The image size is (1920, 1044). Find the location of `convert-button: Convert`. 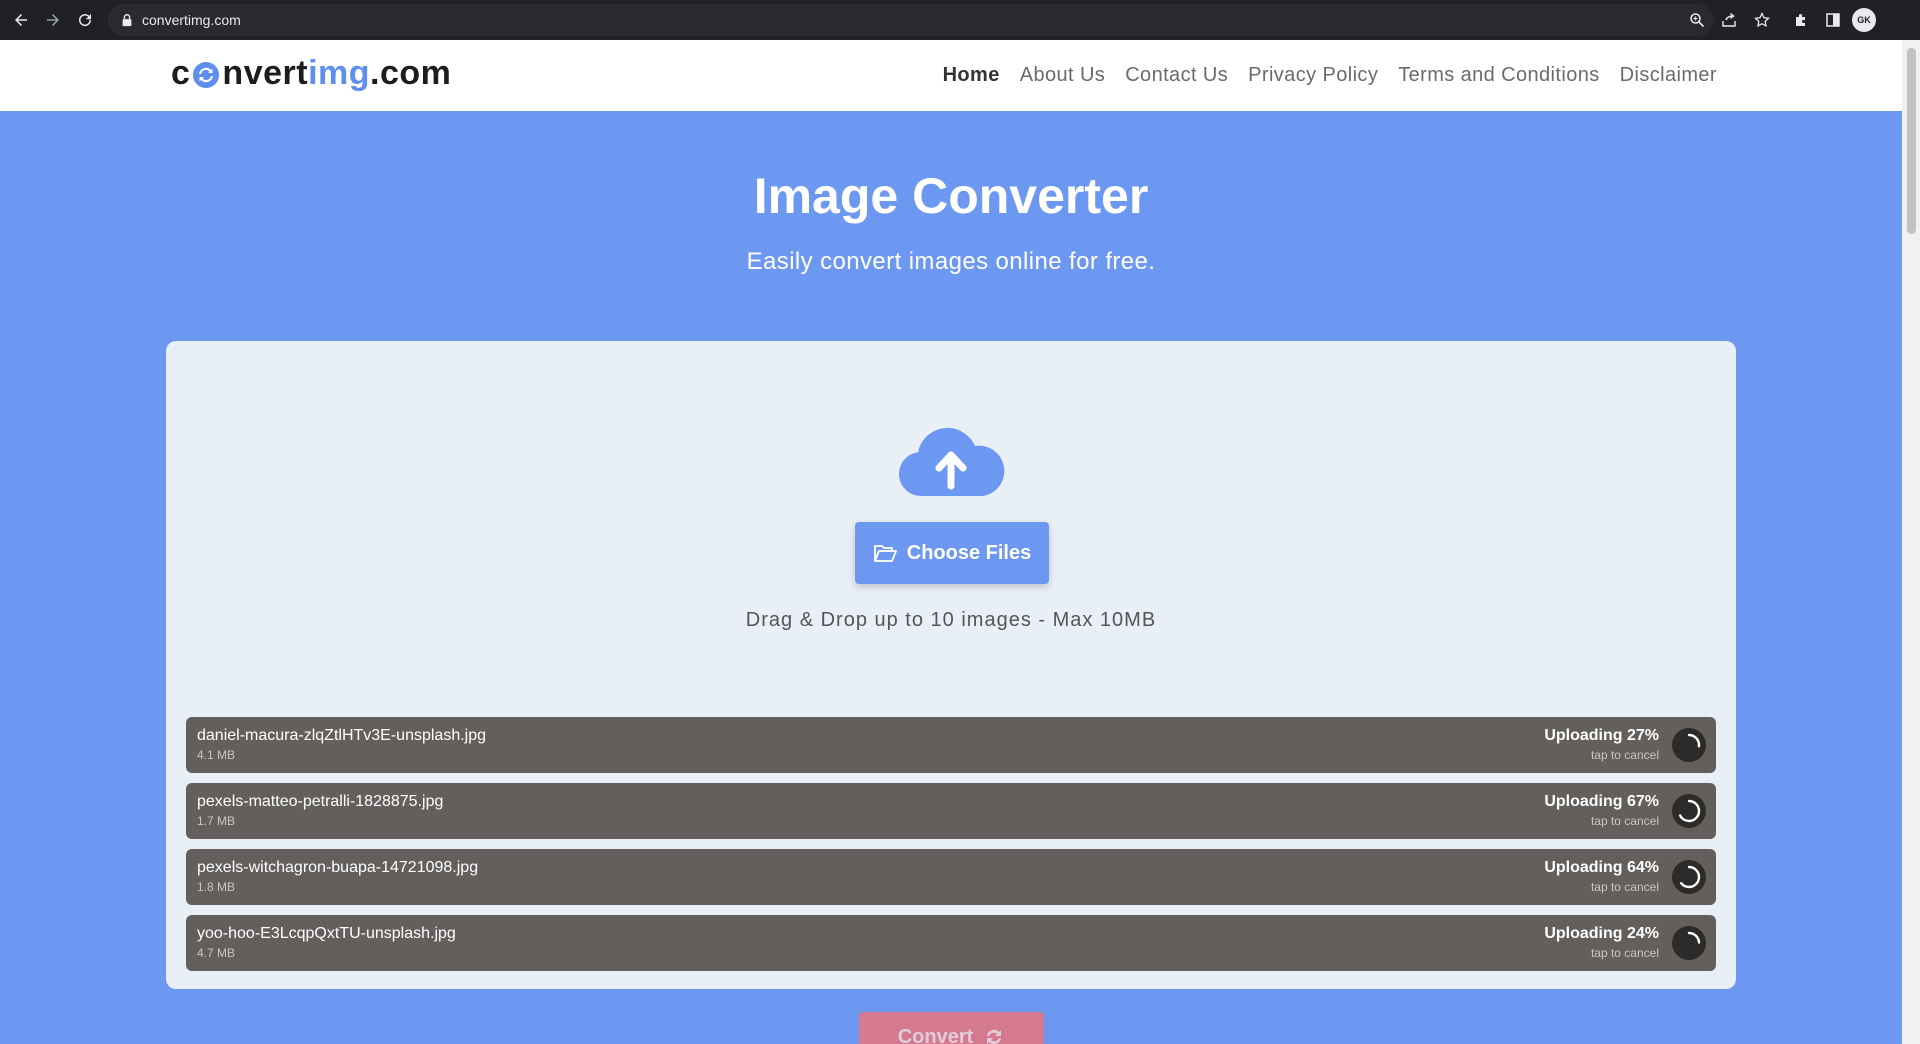

convert-button: Convert is located at coordinates (951, 1028).